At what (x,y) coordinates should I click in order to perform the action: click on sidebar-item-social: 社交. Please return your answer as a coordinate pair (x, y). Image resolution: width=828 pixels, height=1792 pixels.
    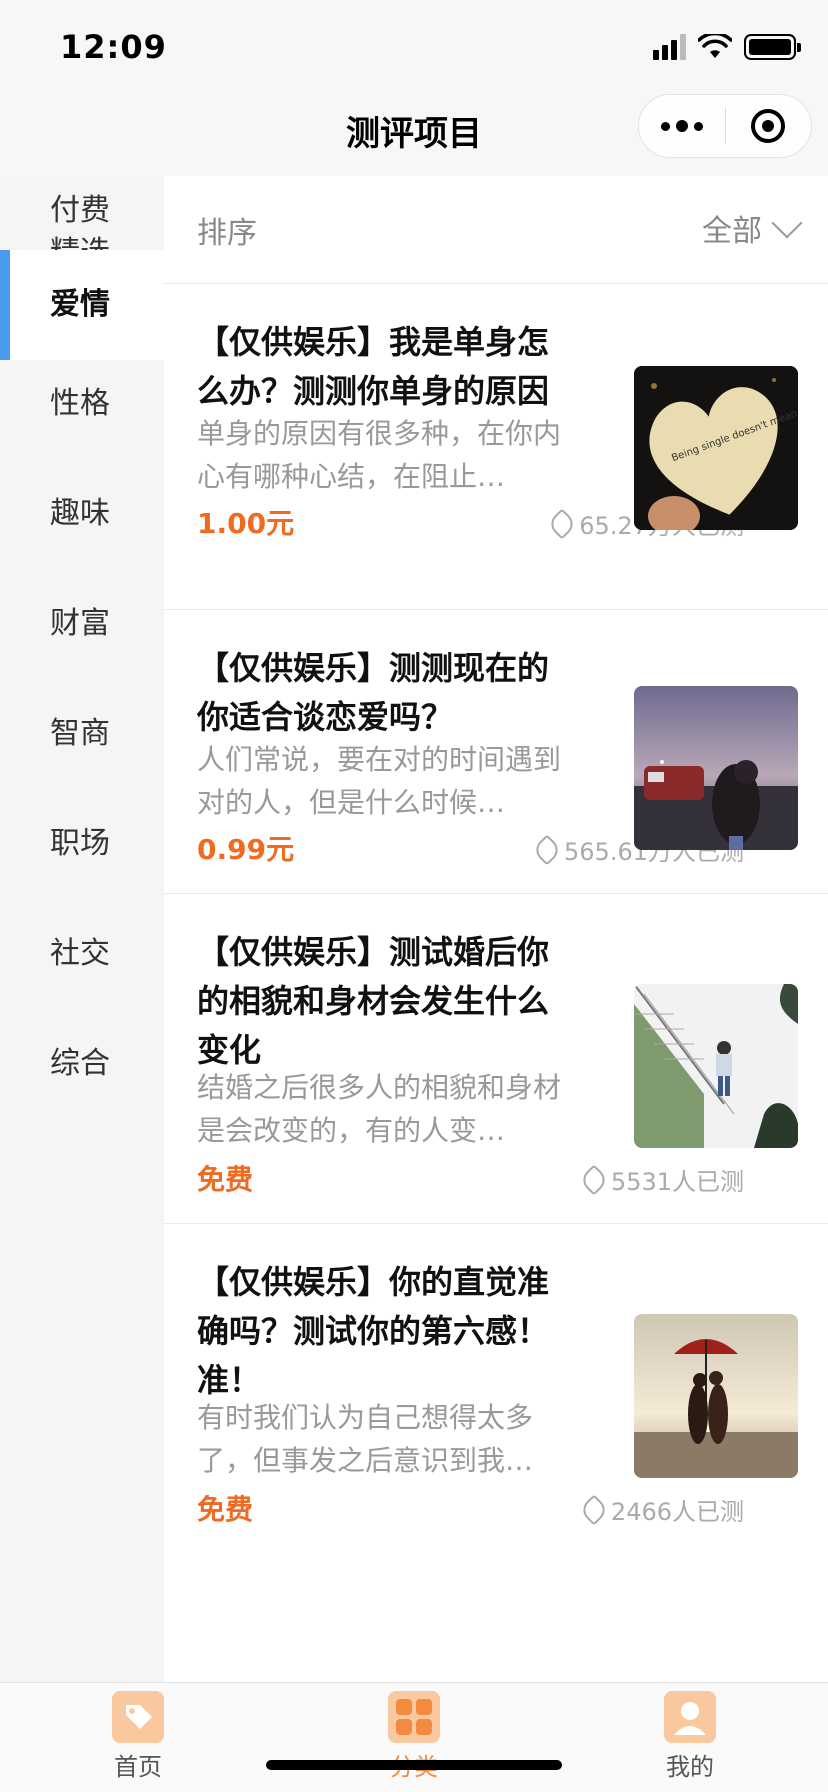
    Looking at the image, I should click on (82, 954).